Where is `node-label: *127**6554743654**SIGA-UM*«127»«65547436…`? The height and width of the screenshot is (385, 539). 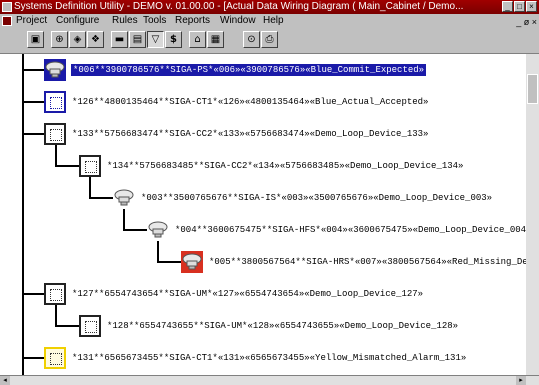
node-label: *127**6554743654**SIGA-UM*«127»«65547436… is located at coordinates (248, 294).